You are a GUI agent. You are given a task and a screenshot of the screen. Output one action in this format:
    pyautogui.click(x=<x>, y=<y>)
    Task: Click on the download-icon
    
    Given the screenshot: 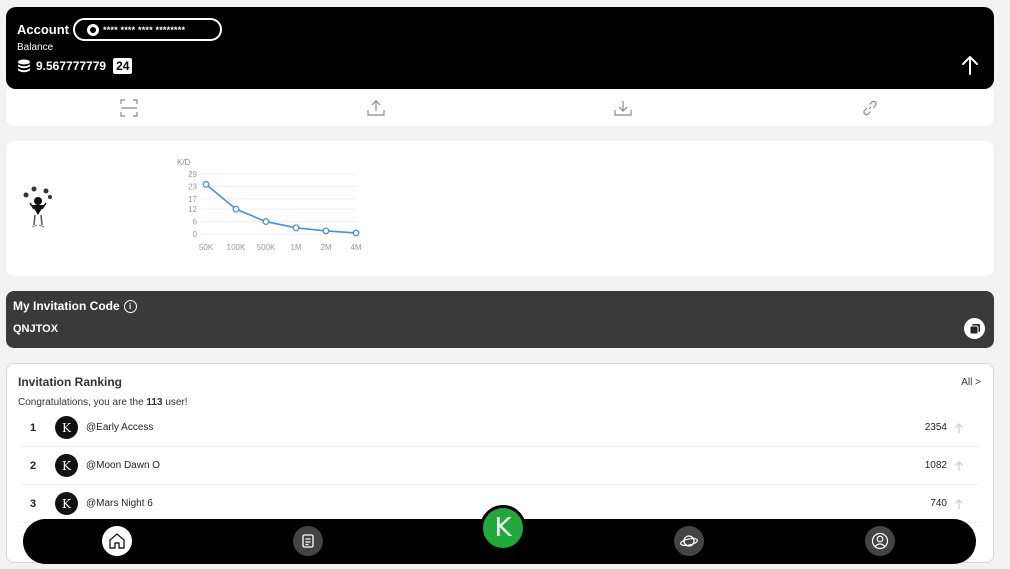 What is the action you would take?
    pyautogui.click(x=623, y=108)
    